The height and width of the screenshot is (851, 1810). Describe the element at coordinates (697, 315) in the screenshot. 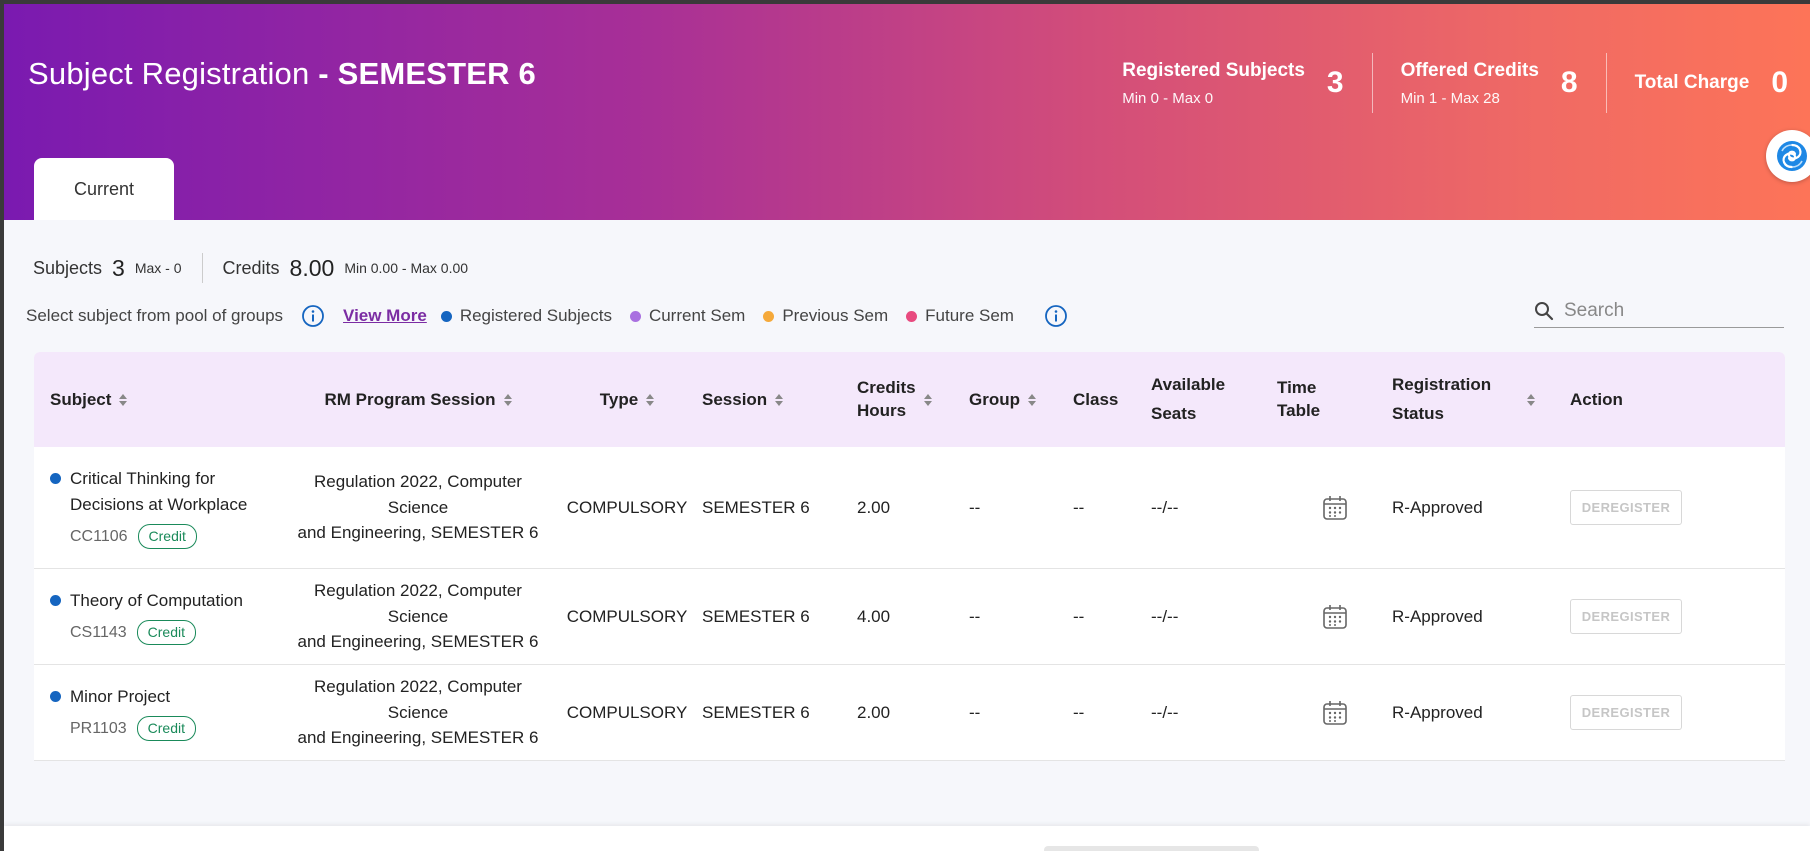

I see `legend-label: Current Sem` at that location.